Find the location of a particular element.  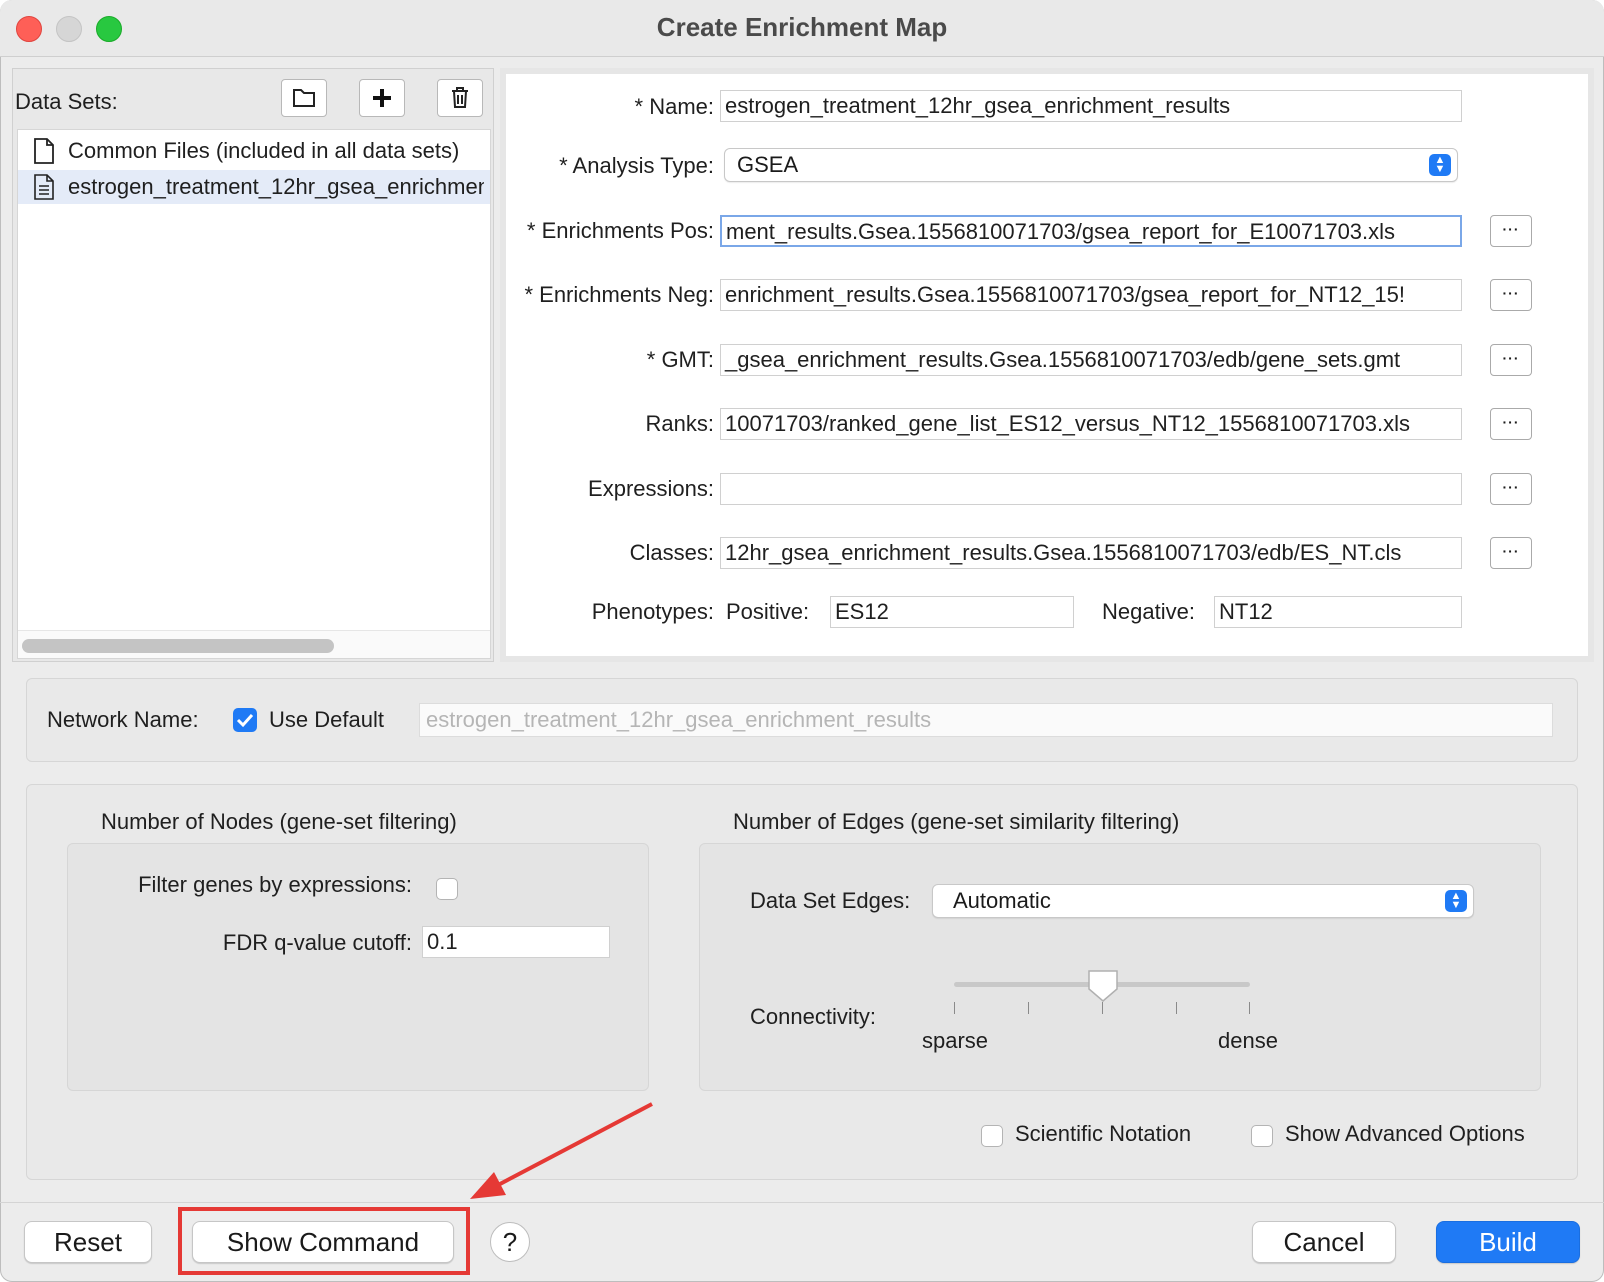

annotation-arrow-icon is located at coordinates (561, 1150).